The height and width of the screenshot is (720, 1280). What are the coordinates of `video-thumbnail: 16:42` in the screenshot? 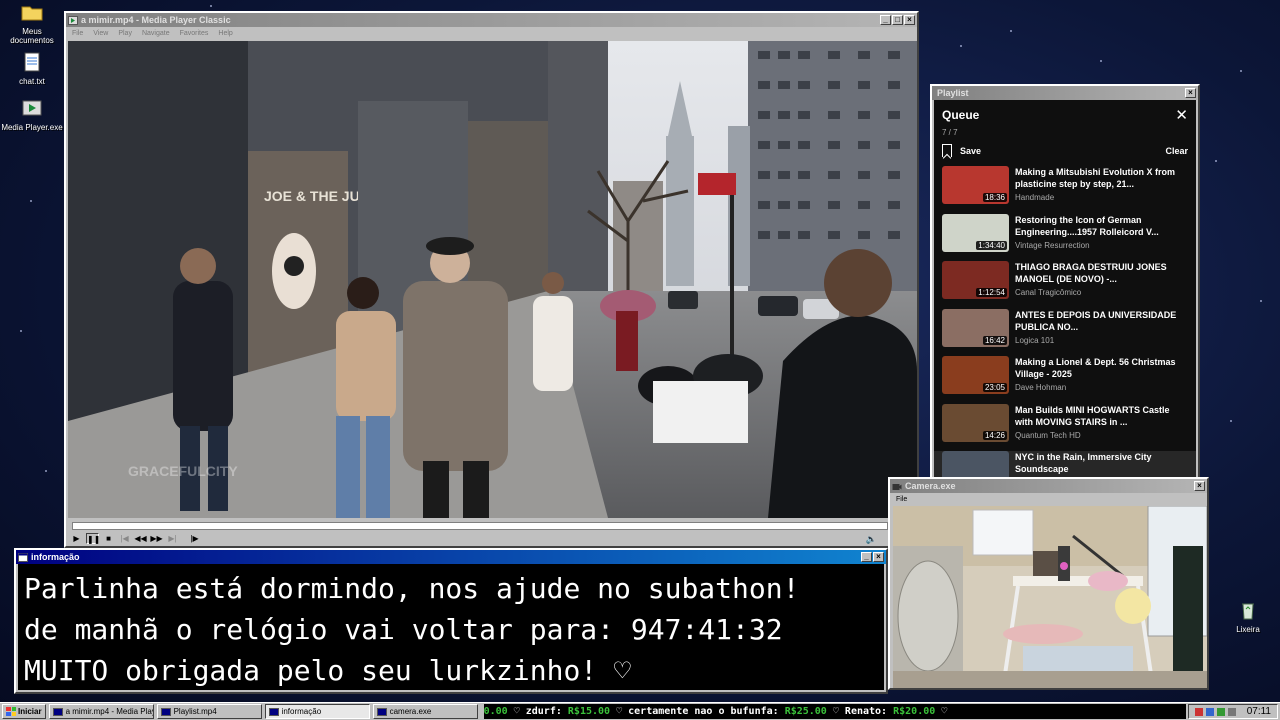 It's located at (975, 327).